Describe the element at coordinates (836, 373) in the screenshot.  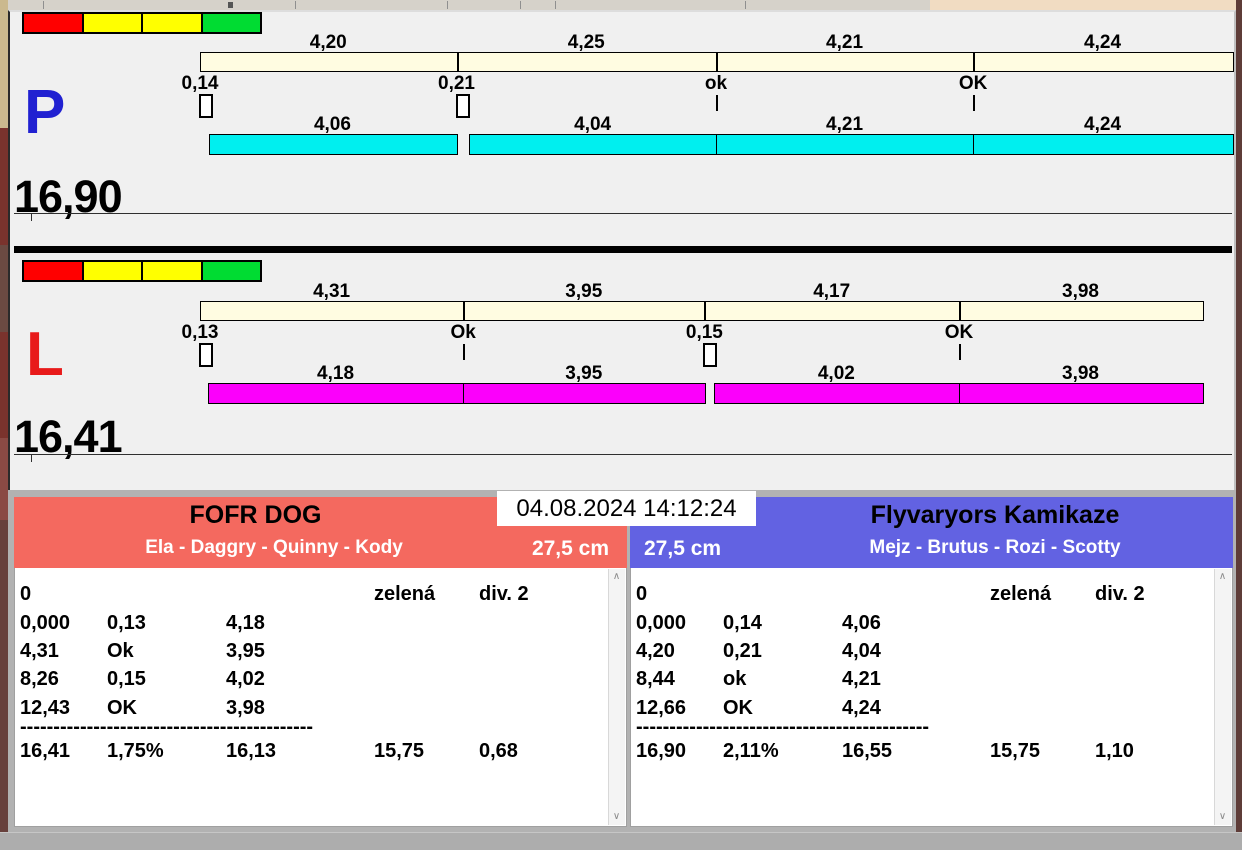
I see `net-split-label: 4,02` at that location.